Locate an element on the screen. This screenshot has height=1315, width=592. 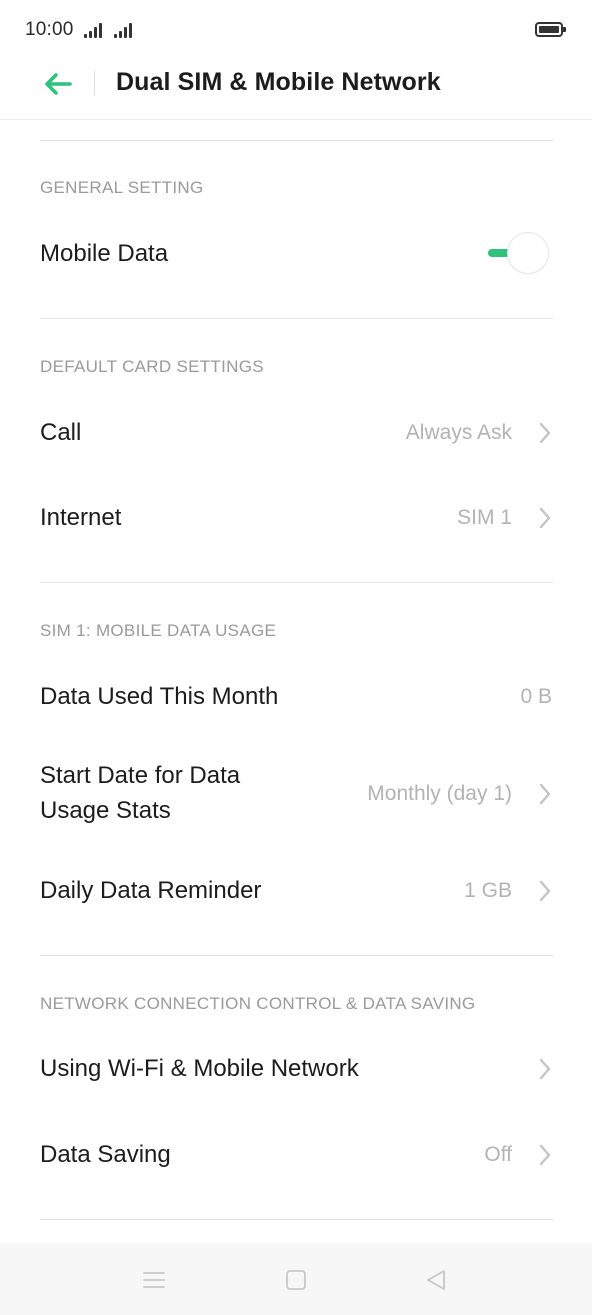
data-saving-value: Off is located at coordinates (498, 1154).